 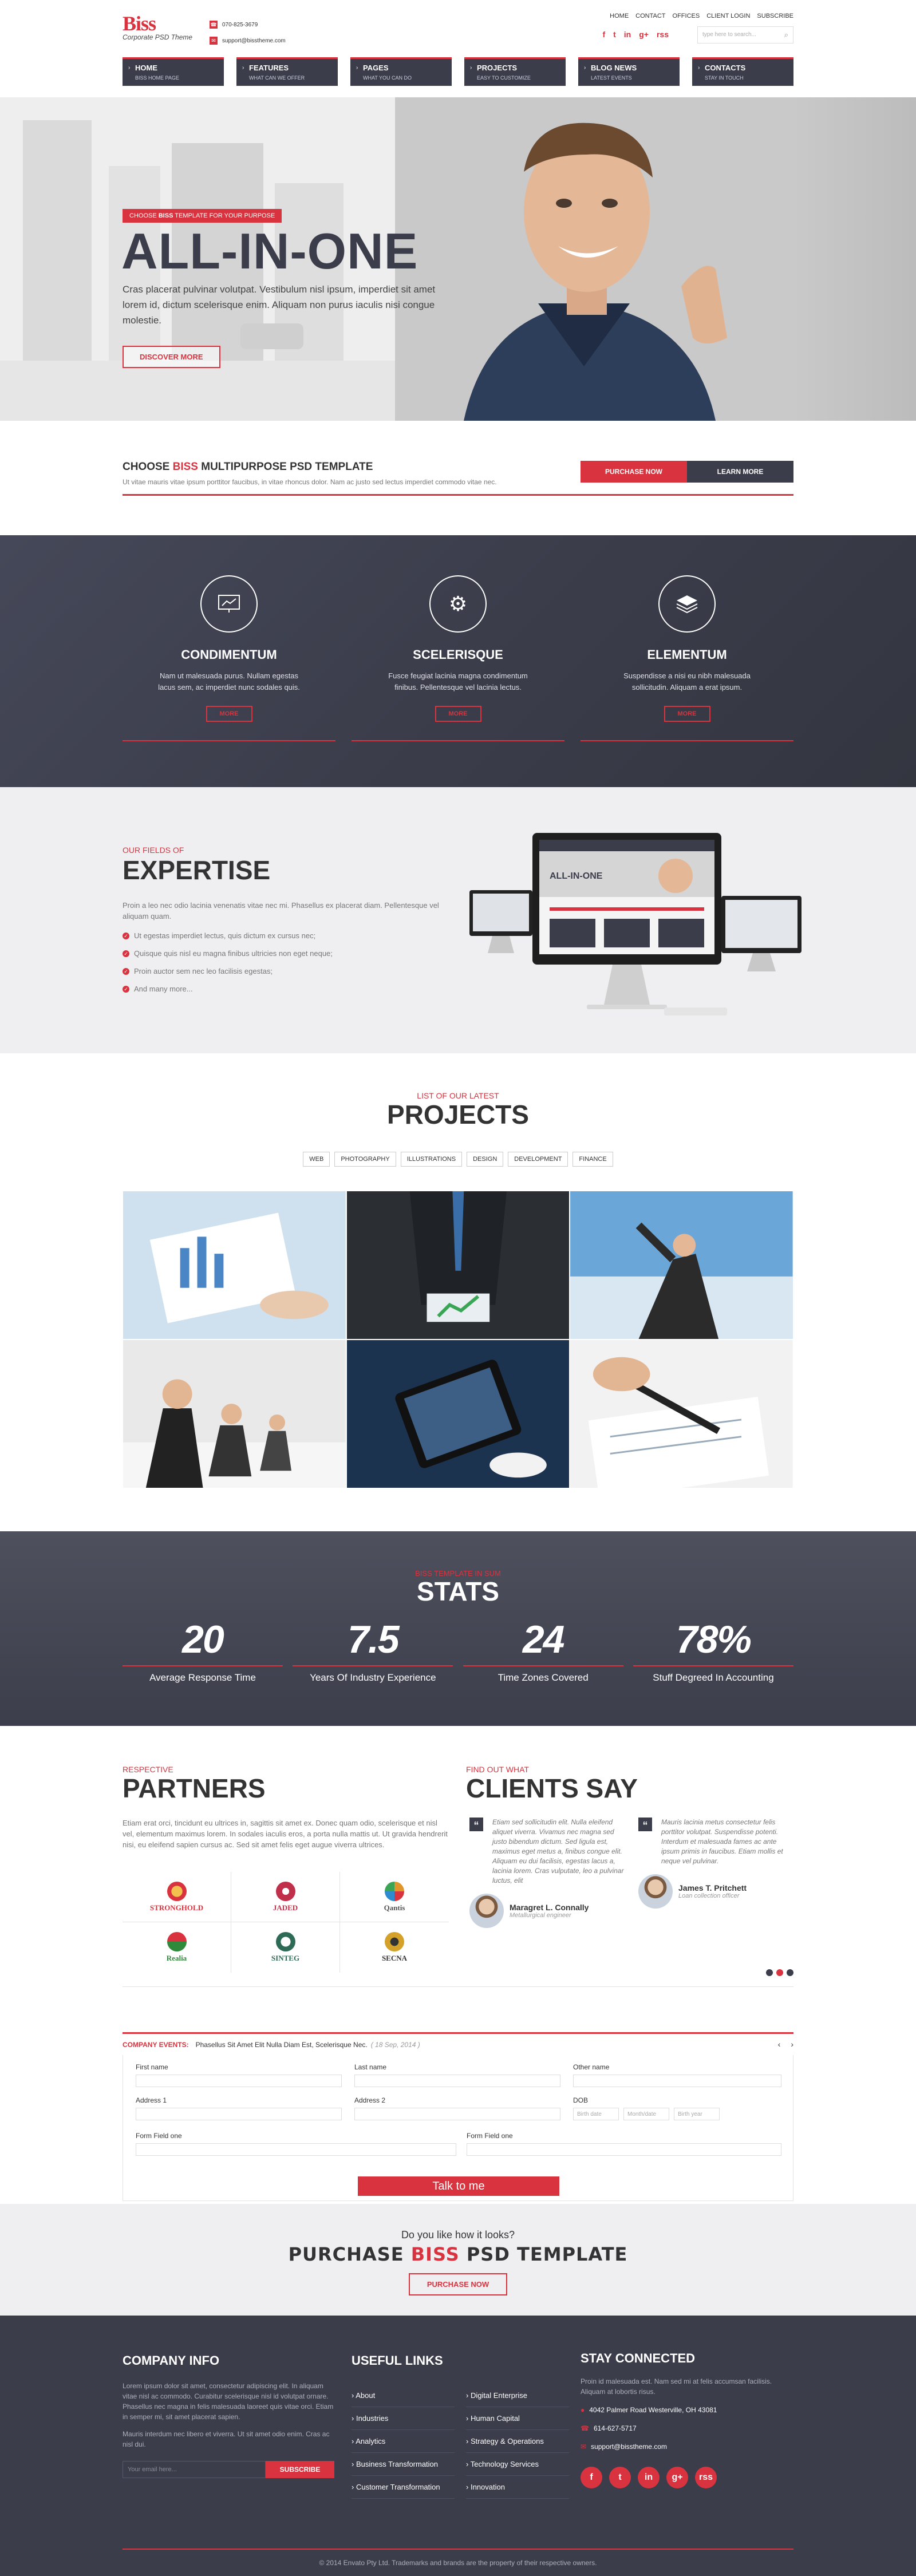 What do you see at coordinates (620, 16) in the screenshot?
I see `toplink-home: HOME` at bounding box center [620, 16].